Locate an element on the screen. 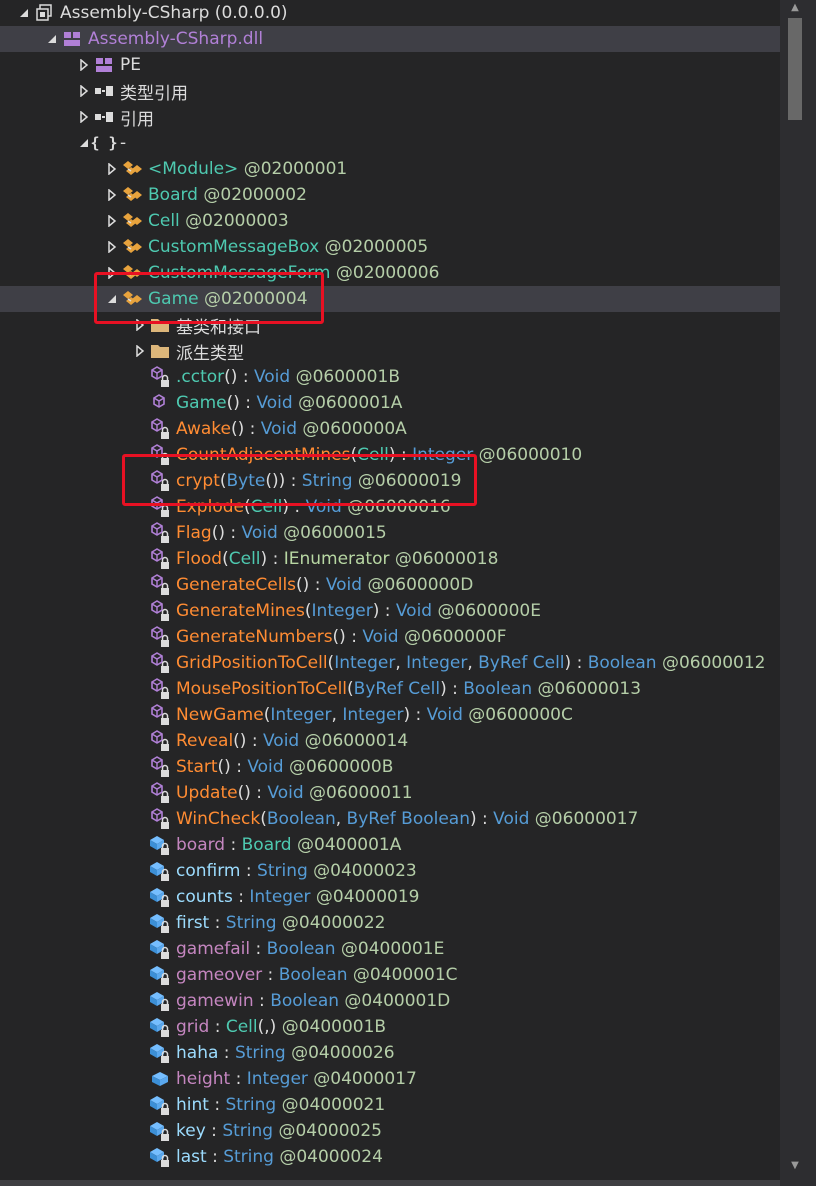 This screenshot has height=1186, width=816. label-part: PE is located at coordinates (130, 65).